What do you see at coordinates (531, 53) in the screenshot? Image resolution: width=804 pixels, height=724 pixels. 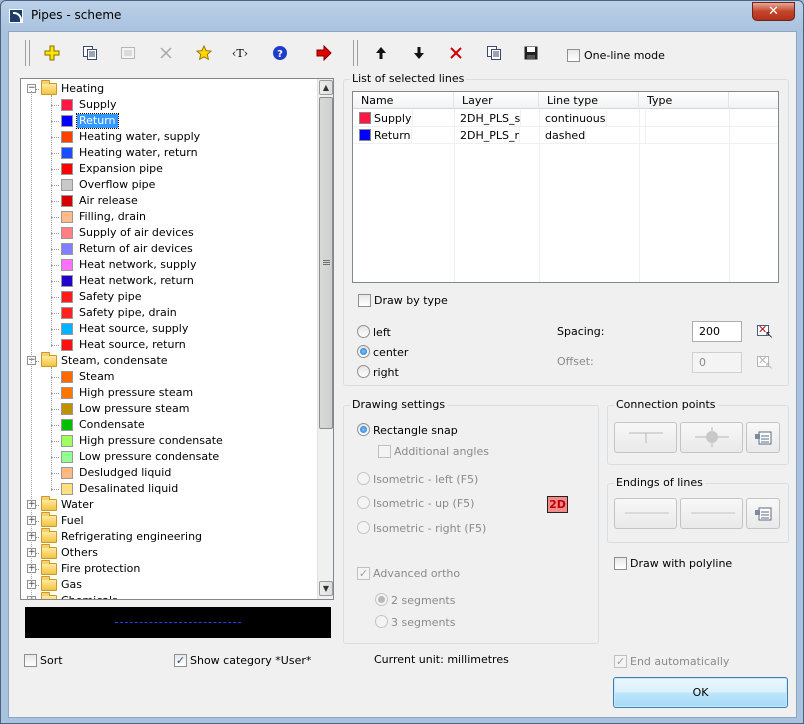 I see `save-button` at bounding box center [531, 53].